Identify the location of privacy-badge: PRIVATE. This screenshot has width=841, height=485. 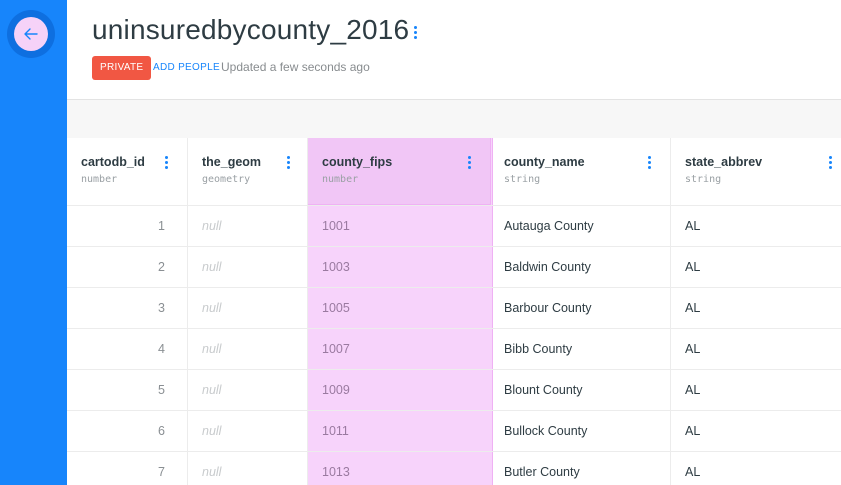
(122, 68).